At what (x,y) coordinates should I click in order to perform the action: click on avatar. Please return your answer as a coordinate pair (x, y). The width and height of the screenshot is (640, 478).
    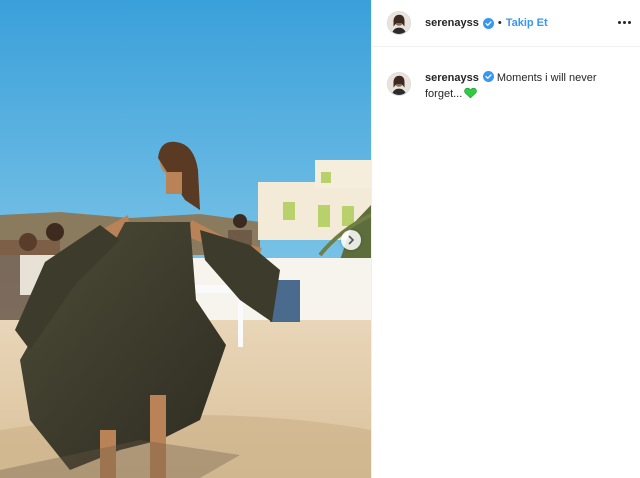
    Looking at the image, I should click on (399, 23).